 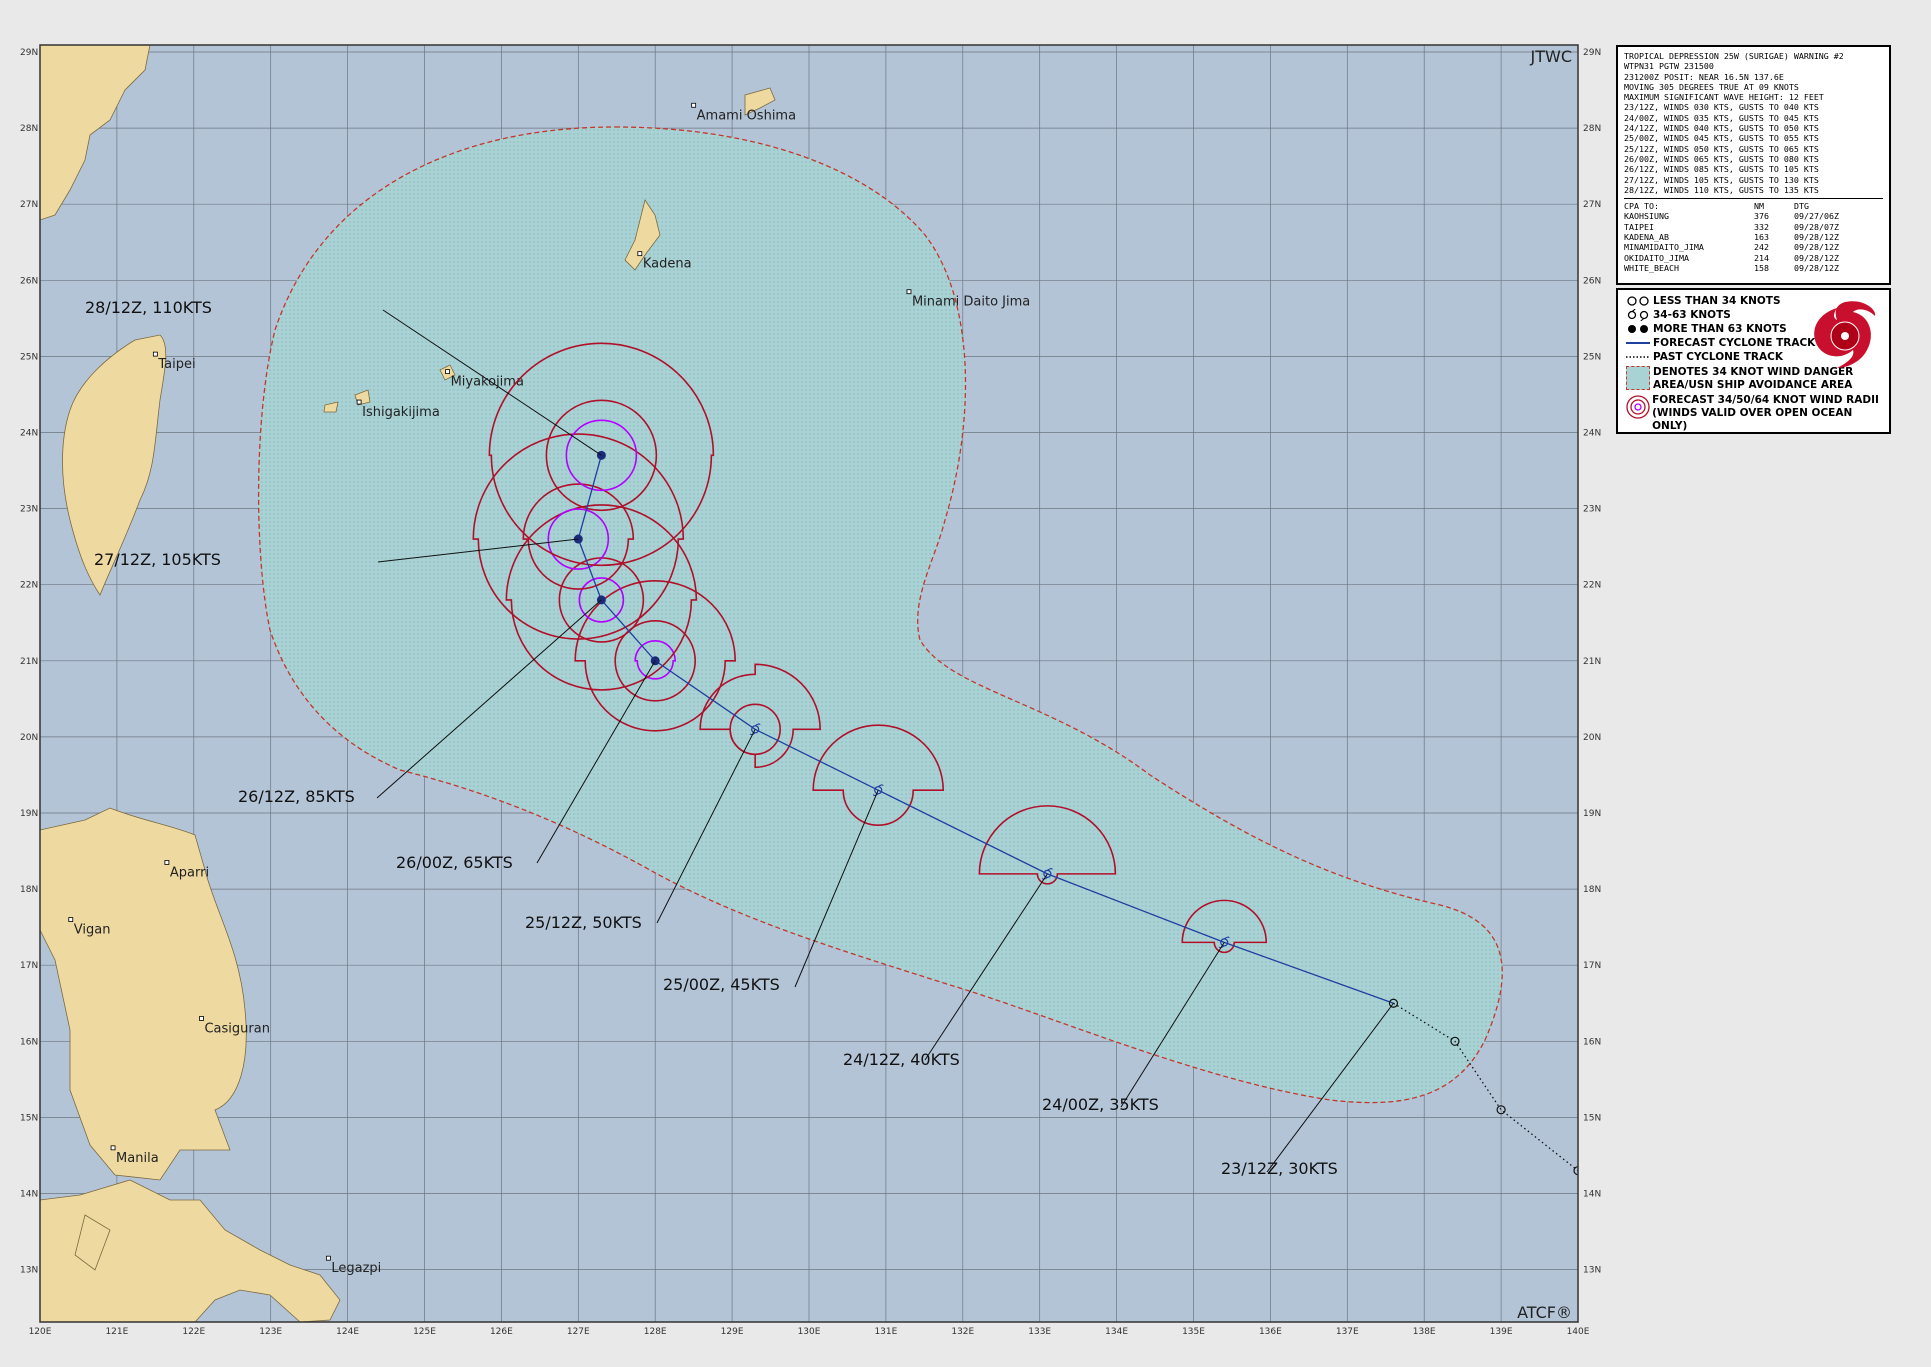 I want to click on cpa-row: WHITE_BEACH 158 09/28/12Z, so click(x=1753, y=268).